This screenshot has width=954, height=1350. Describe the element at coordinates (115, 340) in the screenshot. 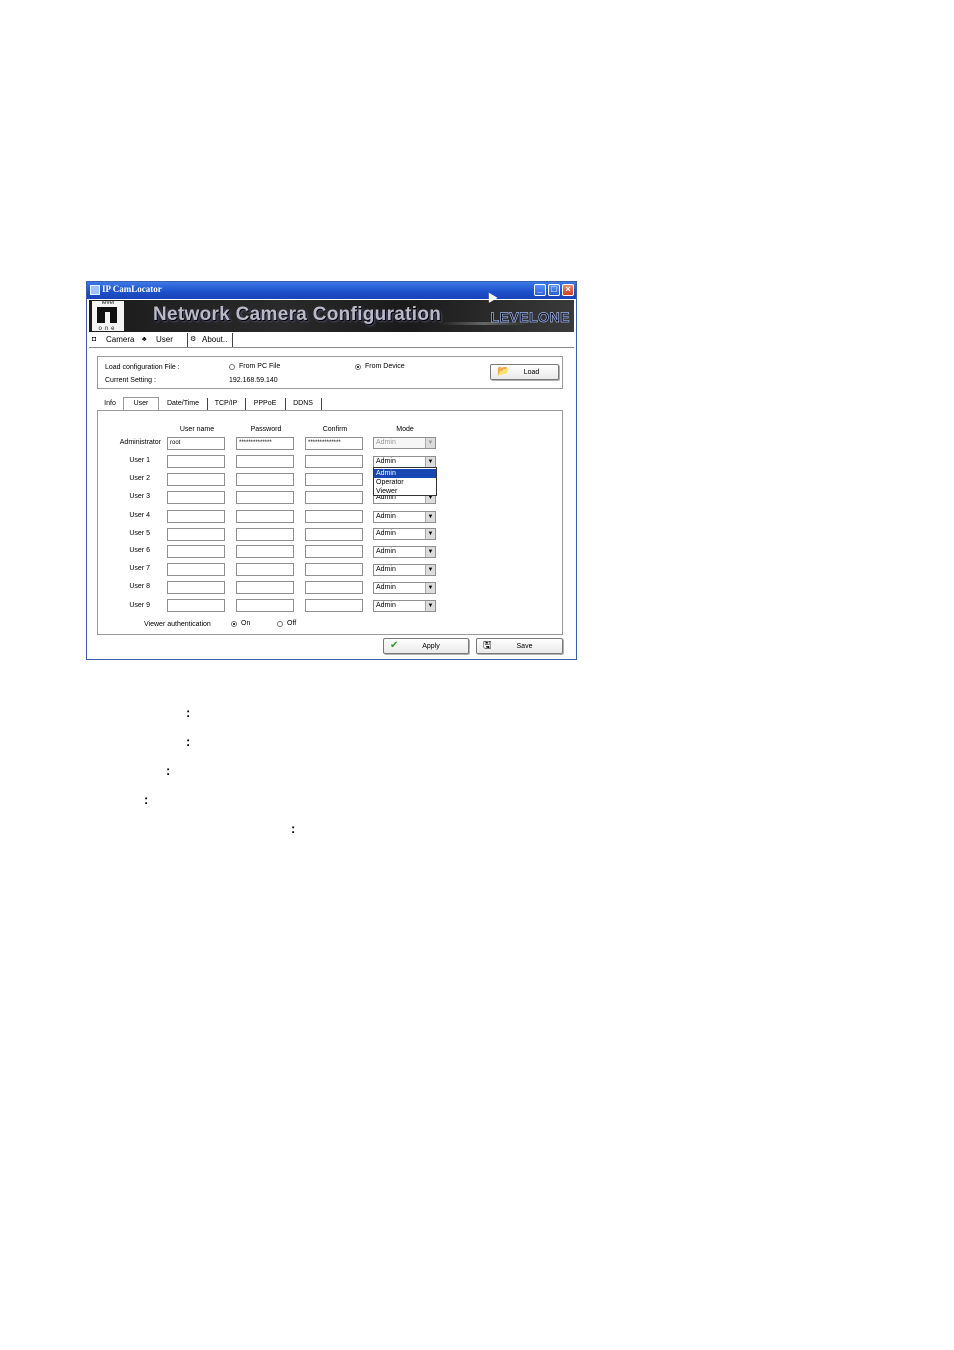

I see `tab-camera: ◘ Camera` at that location.